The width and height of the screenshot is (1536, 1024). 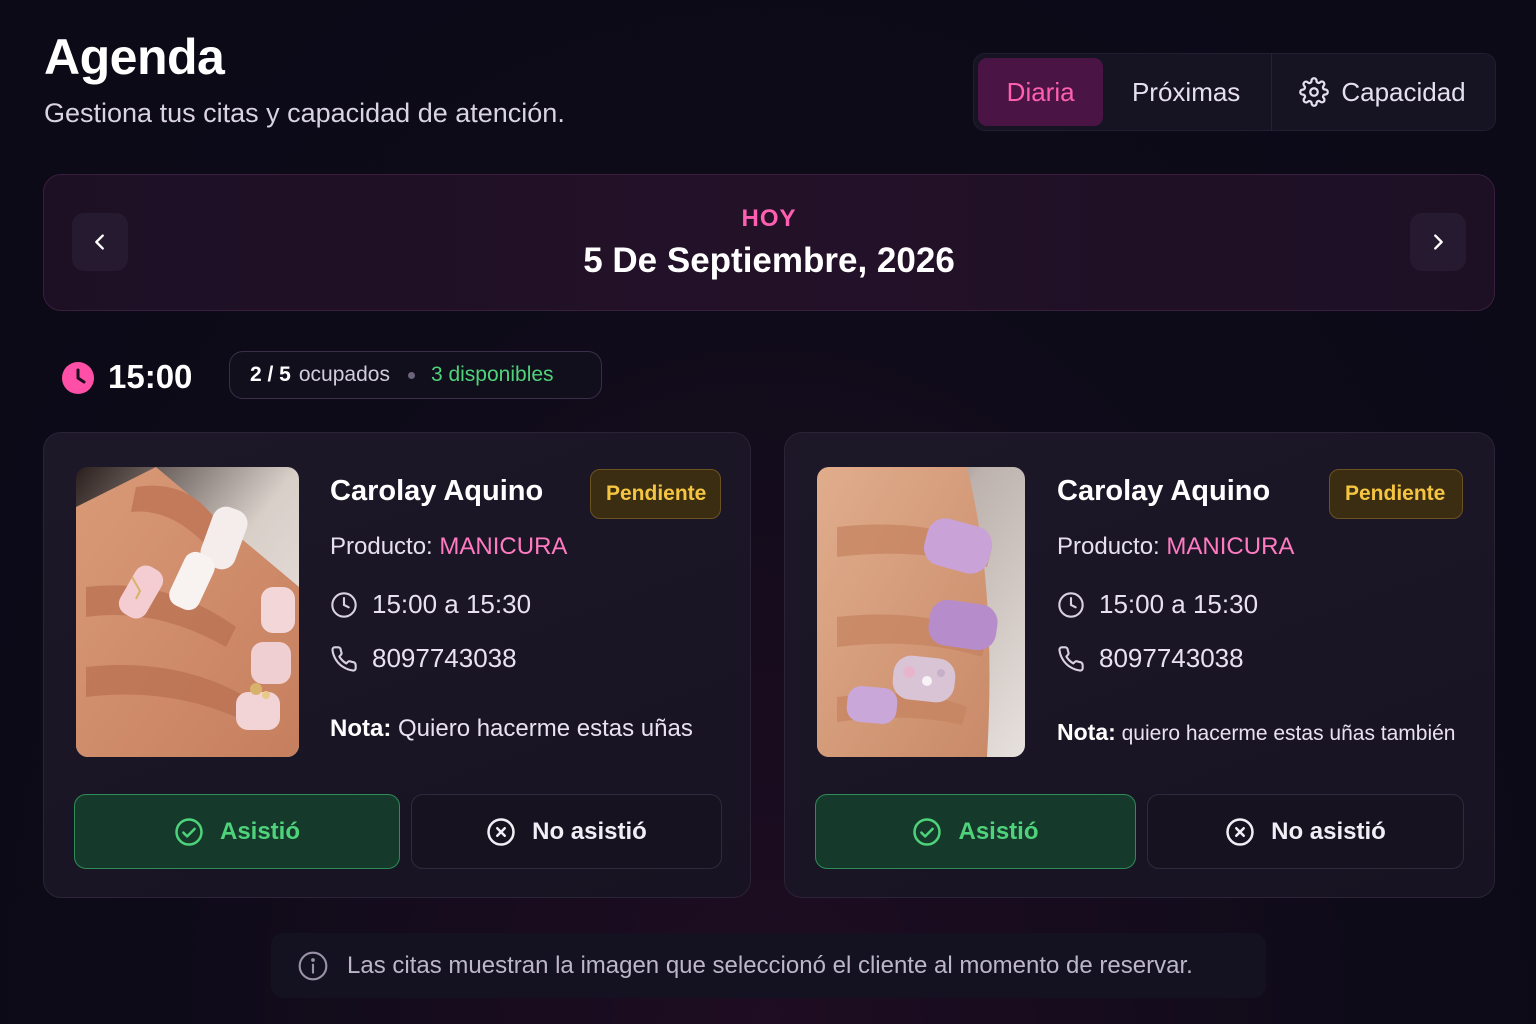 I want to click on capacity-pill: 2 / 5 ocupados 3 disponibles, so click(x=415, y=375).